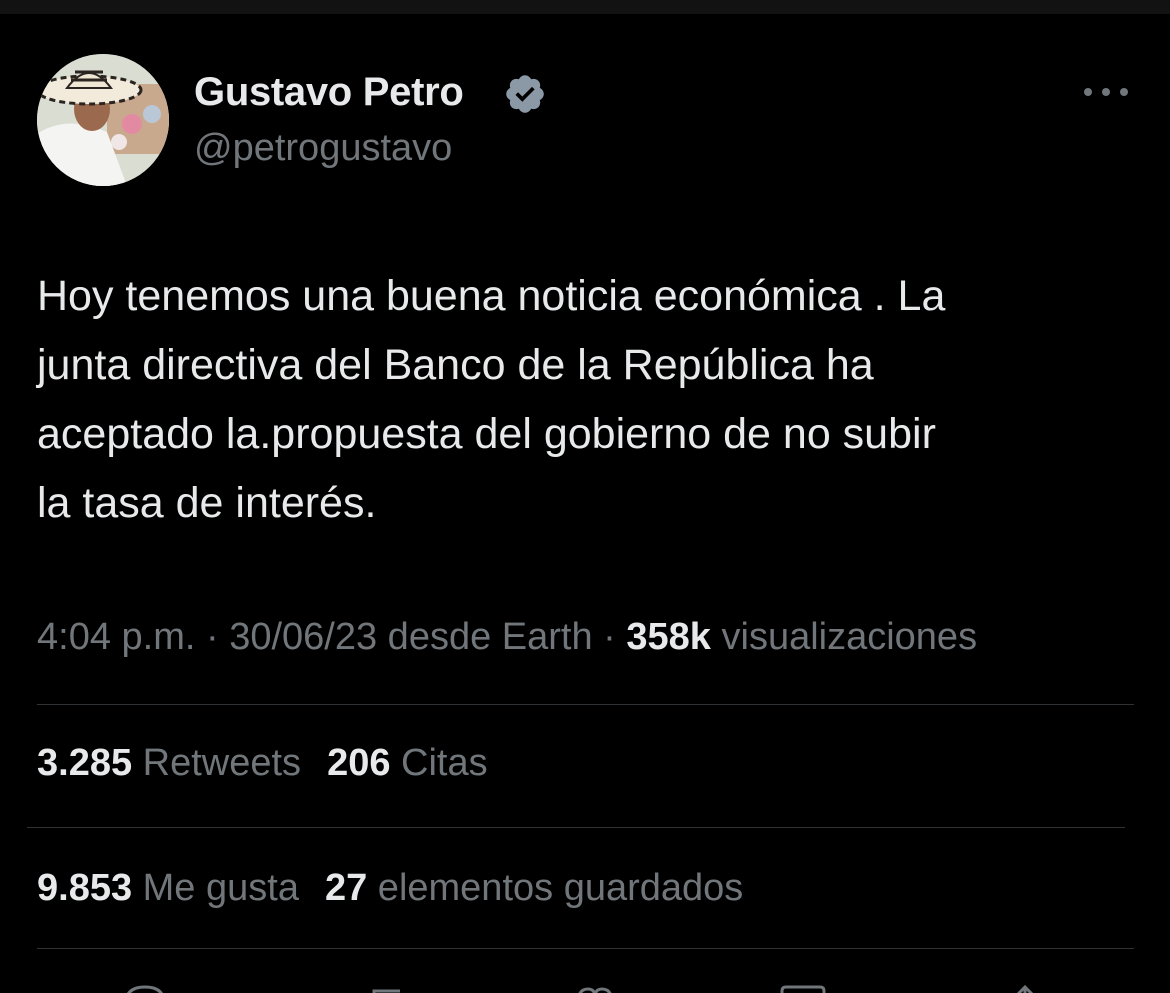 This screenshot has width=1170, height=993. I want to click on retweet-icon, so click(395, 988).